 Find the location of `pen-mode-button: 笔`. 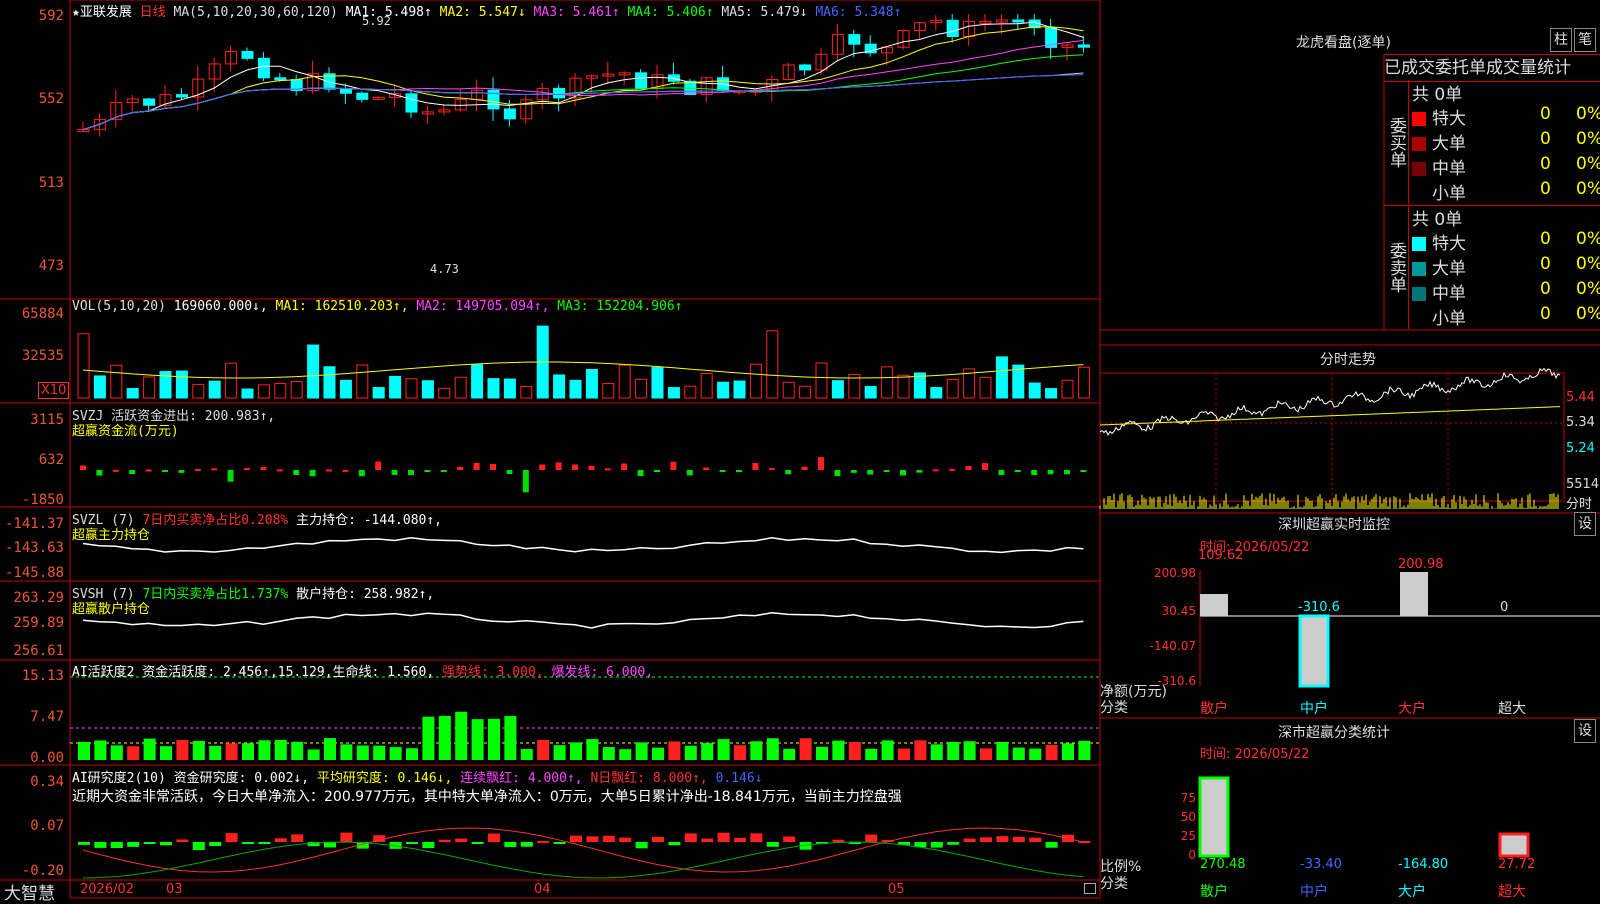

pen-mode-button: 笔 is located at coordinates (1585, 40).